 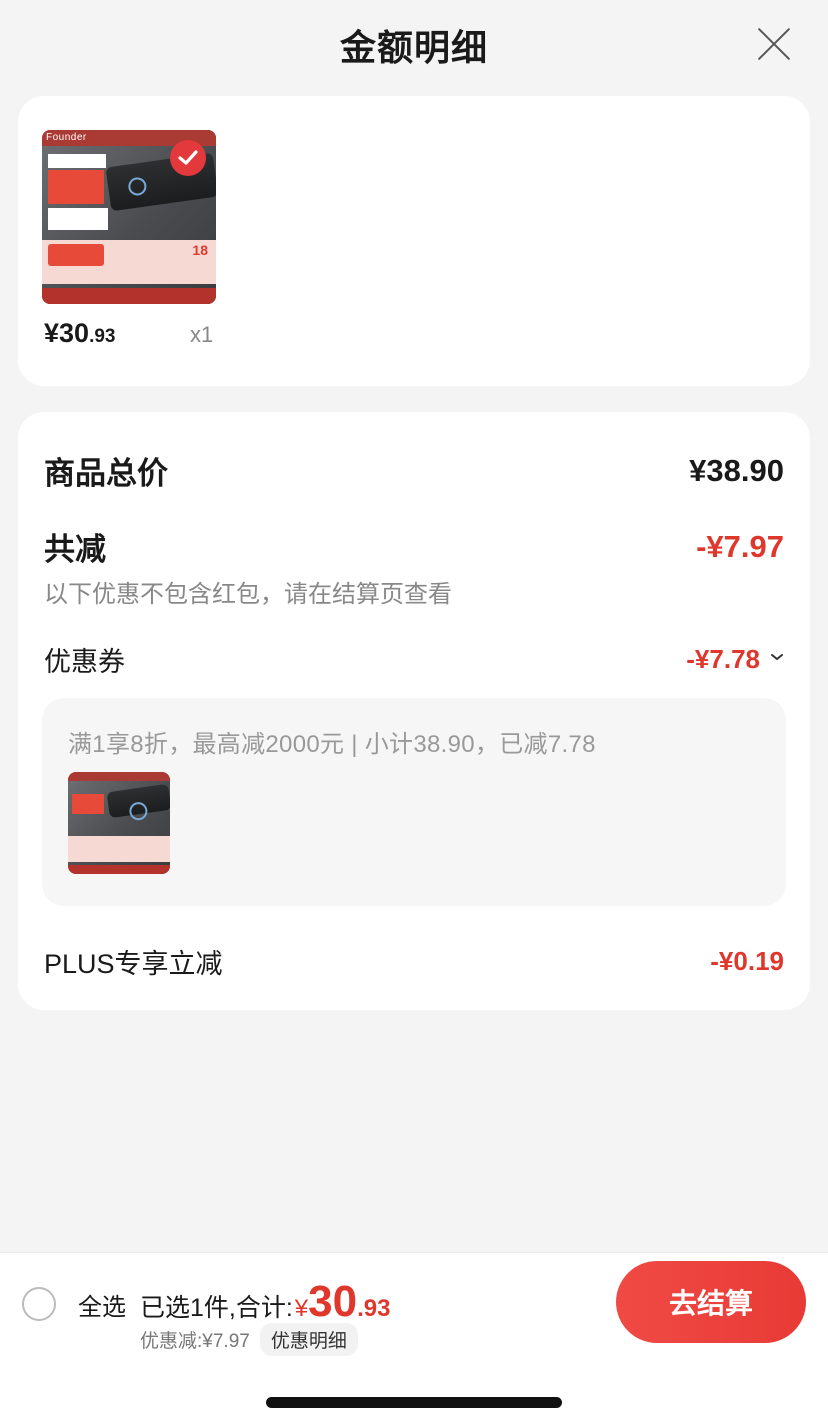 I want to click on total-line: 已选1件,合计: ¥ 30 .93, so click(x=265, y=1302).